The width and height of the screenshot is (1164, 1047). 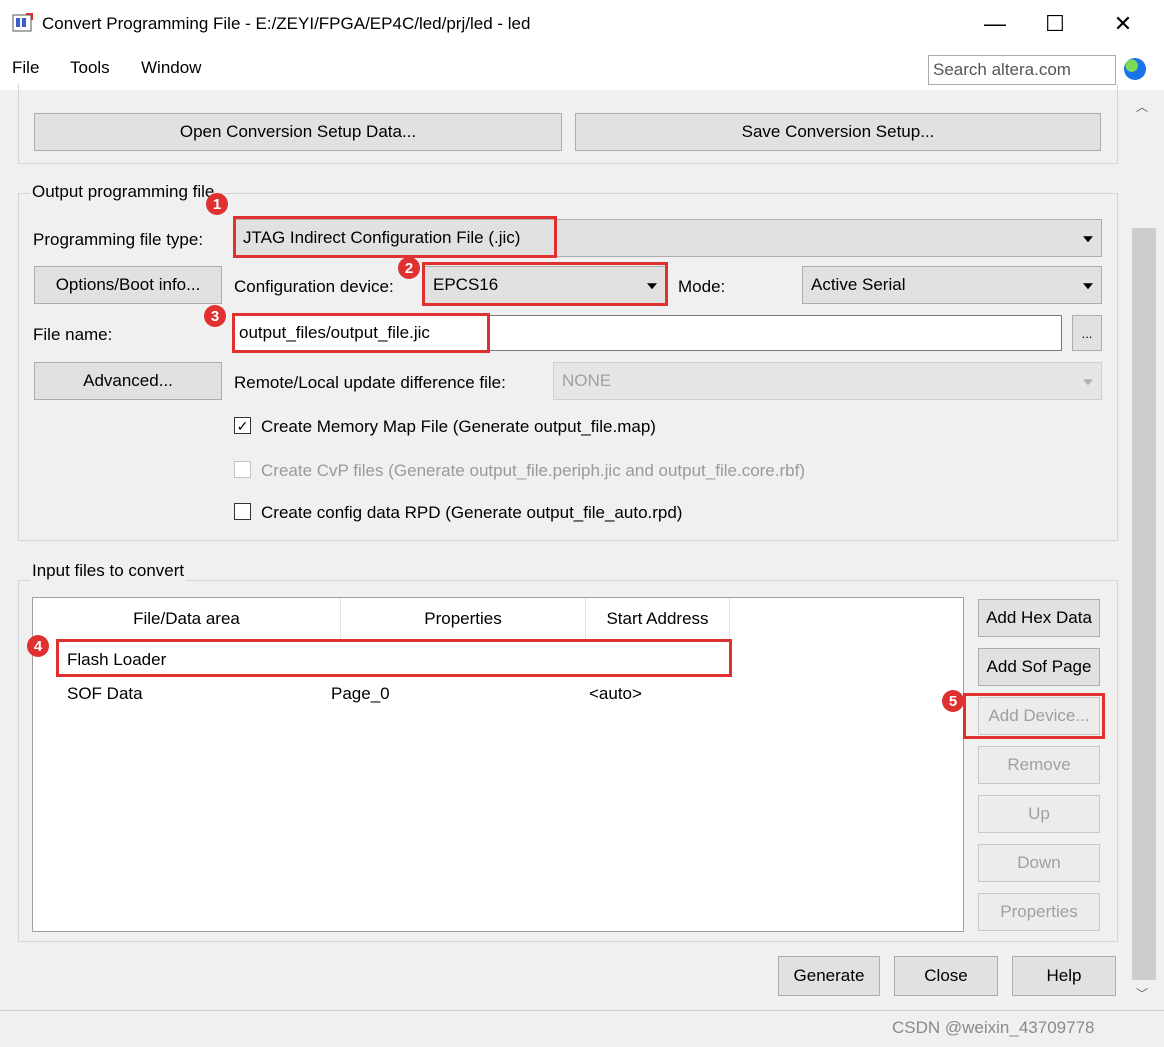 What do you see at coordinates (25, 68) in the screenshot?
I see `menu-file: File` at bounding box center [25, 68].